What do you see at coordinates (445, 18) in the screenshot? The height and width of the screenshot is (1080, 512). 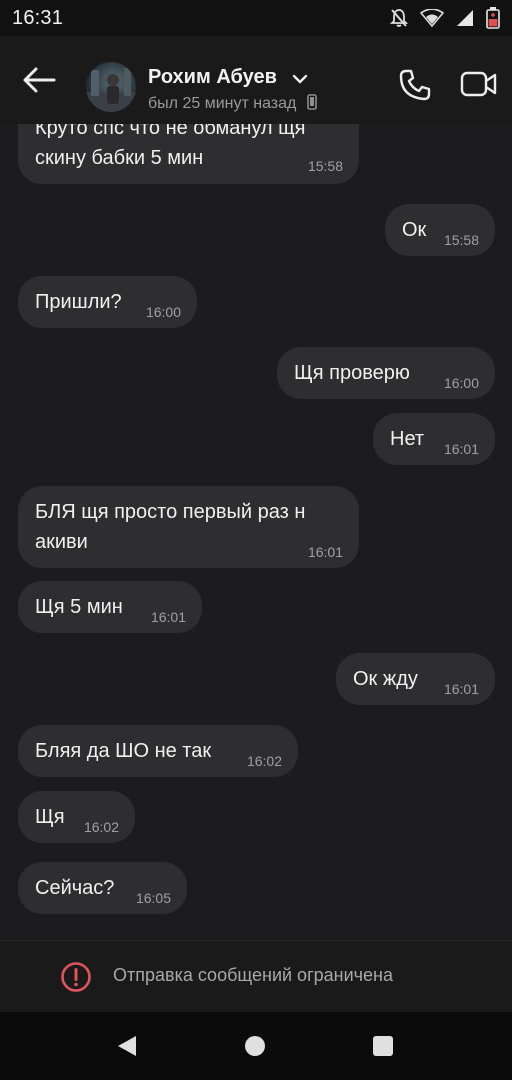 I see `status-icons` at bounding box center [445, 18].